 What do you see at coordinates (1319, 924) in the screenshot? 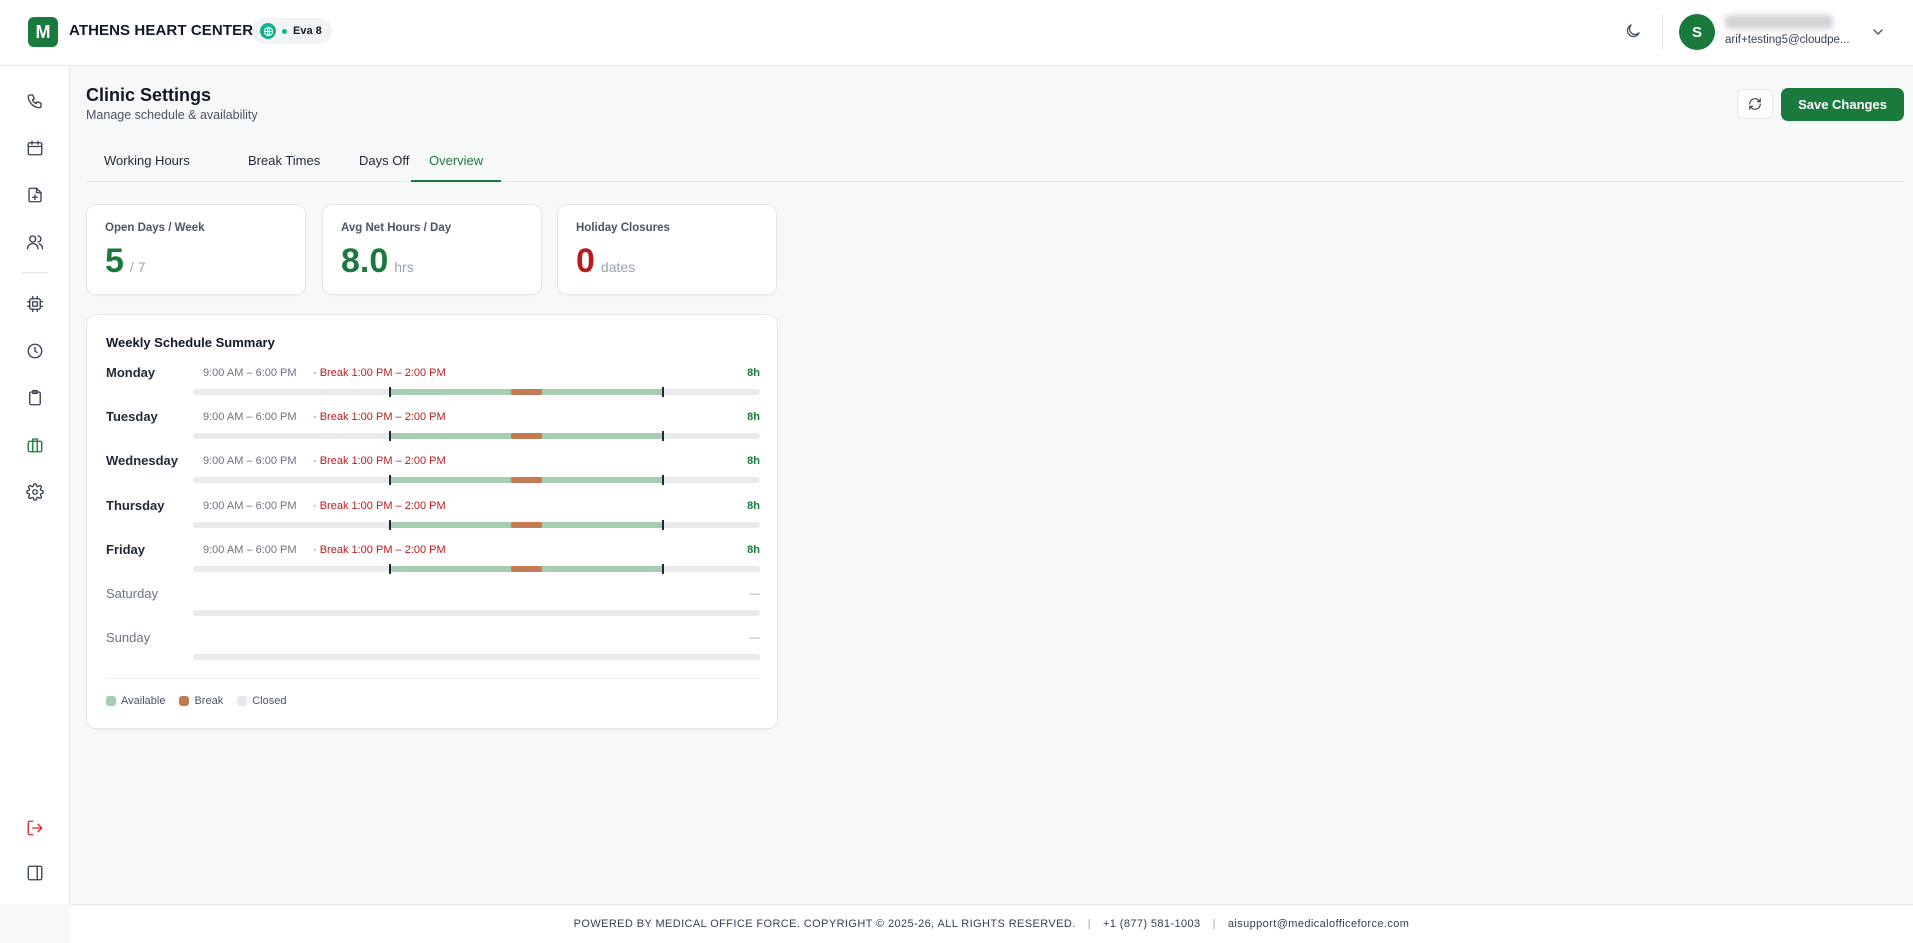
I see `footer-email: aisupport@medicalofficeforce.com` at bounding box center [1319, 924].